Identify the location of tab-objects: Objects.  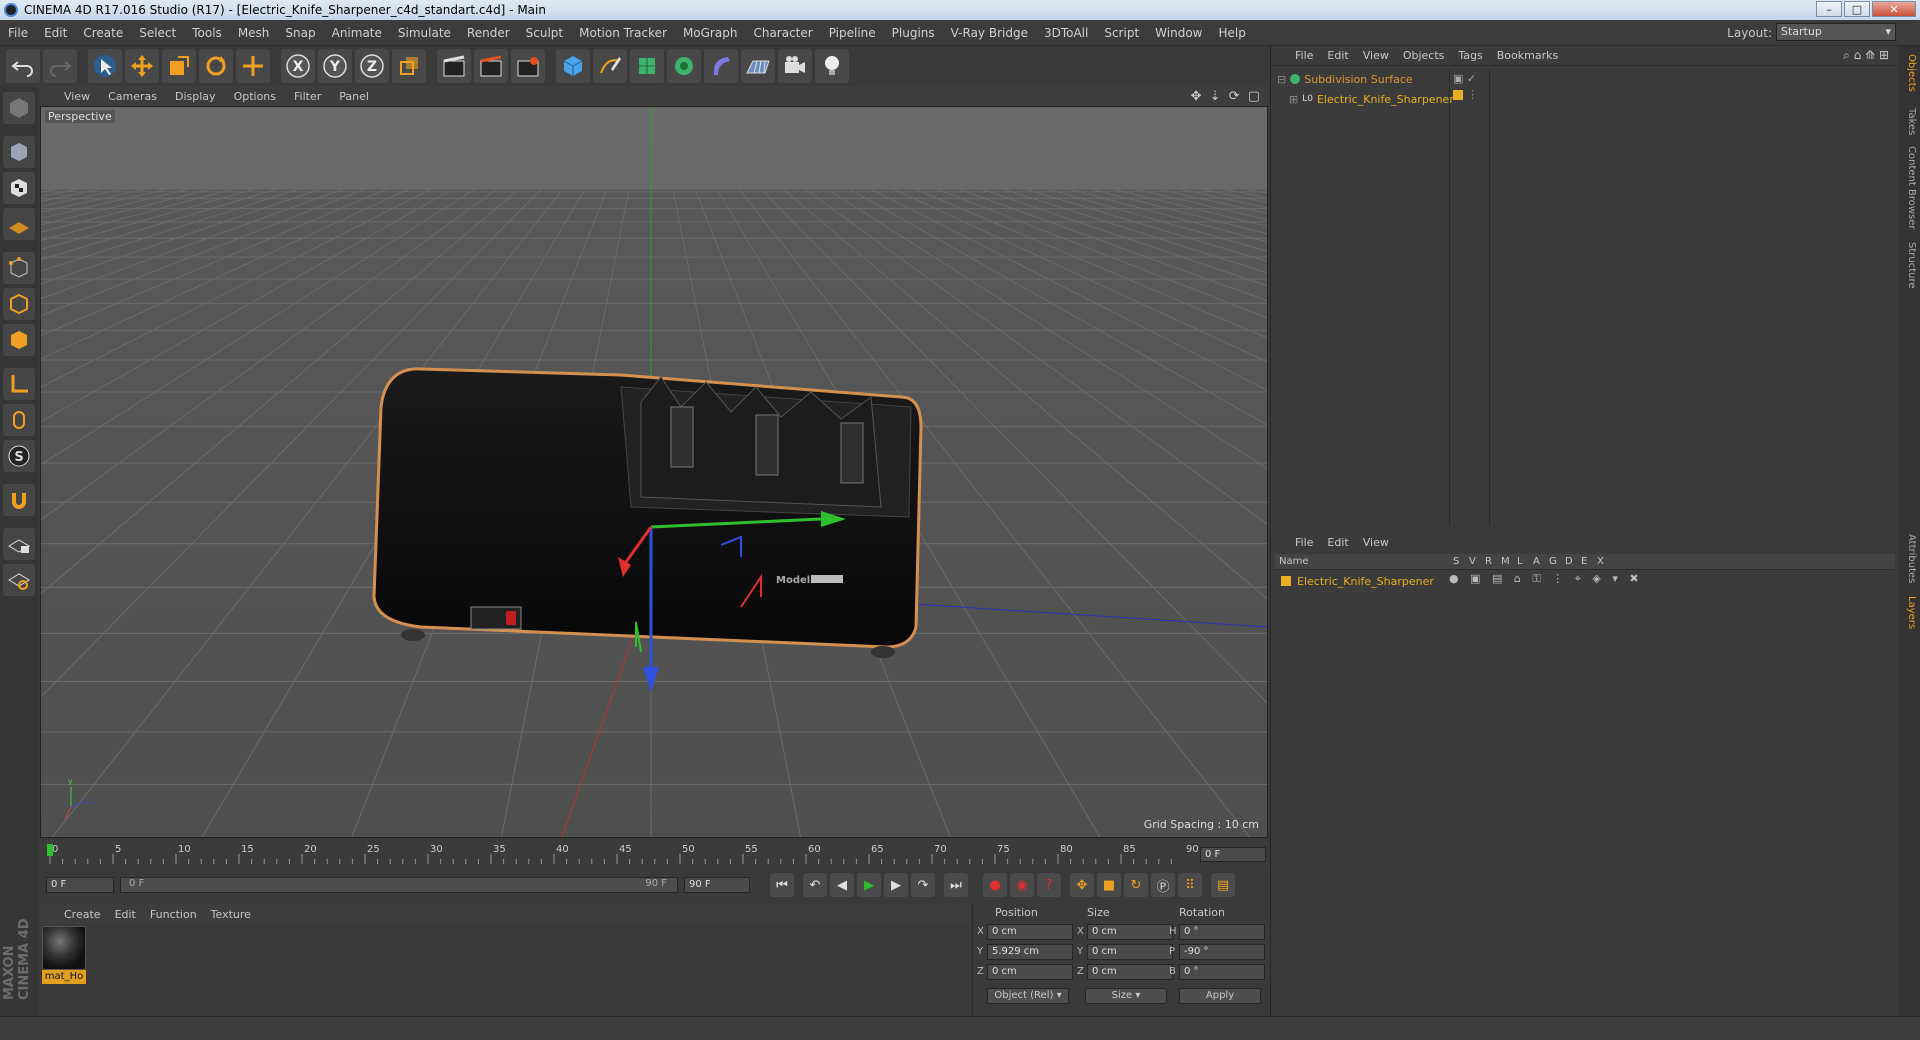
(1909, 73).